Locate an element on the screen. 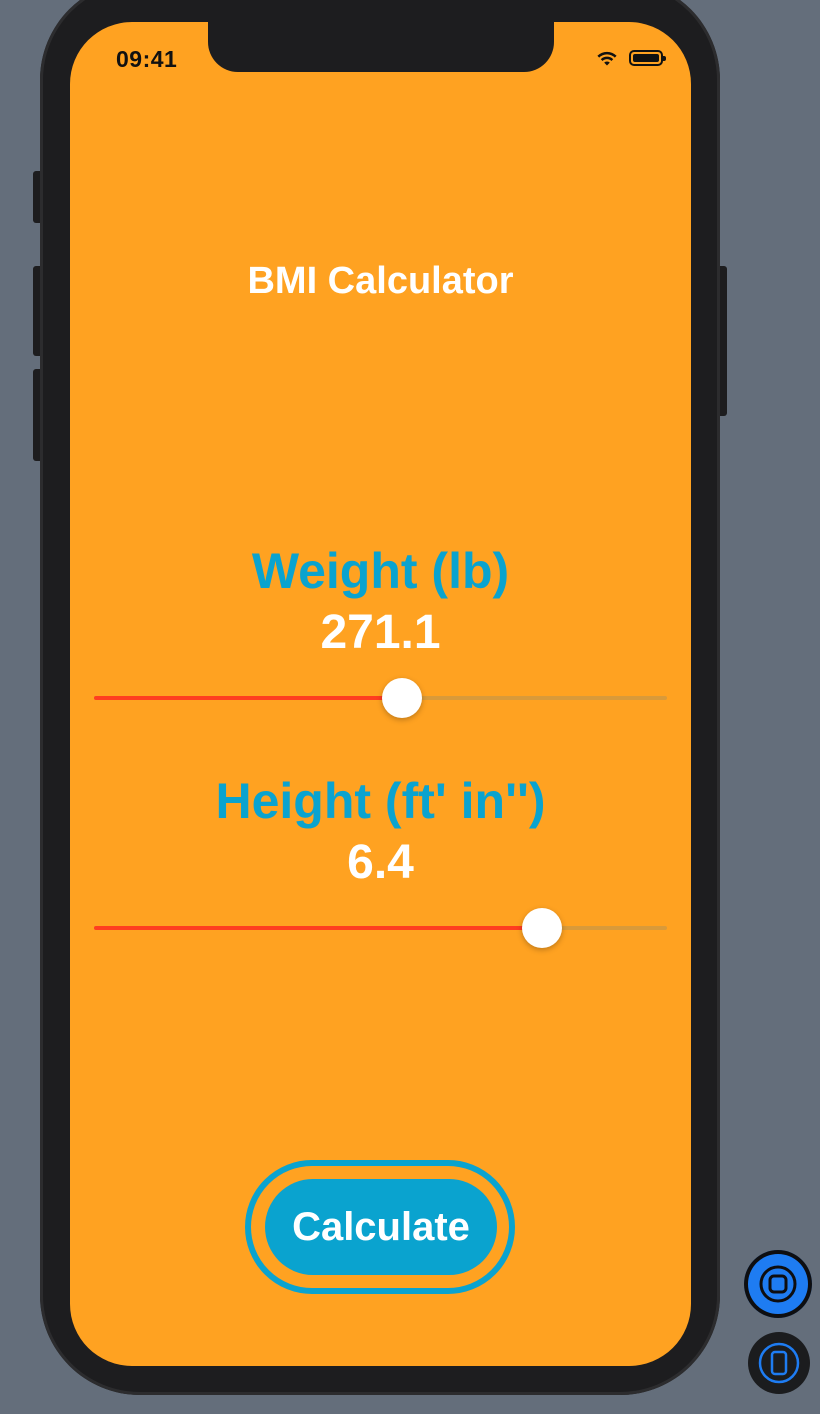 The width and height of the screenshot is (820, 1414). height-slider-thumb is located at coordinates (542, 928).